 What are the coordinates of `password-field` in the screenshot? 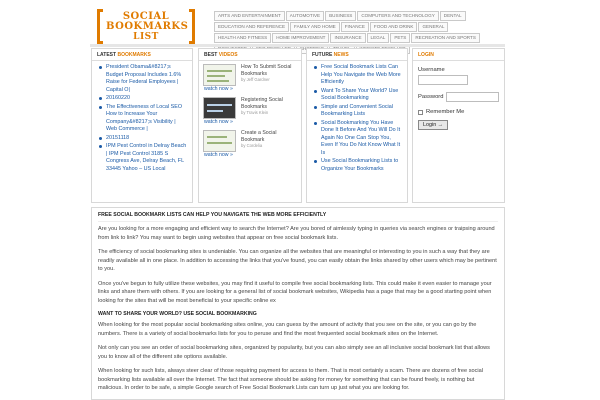 It's located at (472, 97).